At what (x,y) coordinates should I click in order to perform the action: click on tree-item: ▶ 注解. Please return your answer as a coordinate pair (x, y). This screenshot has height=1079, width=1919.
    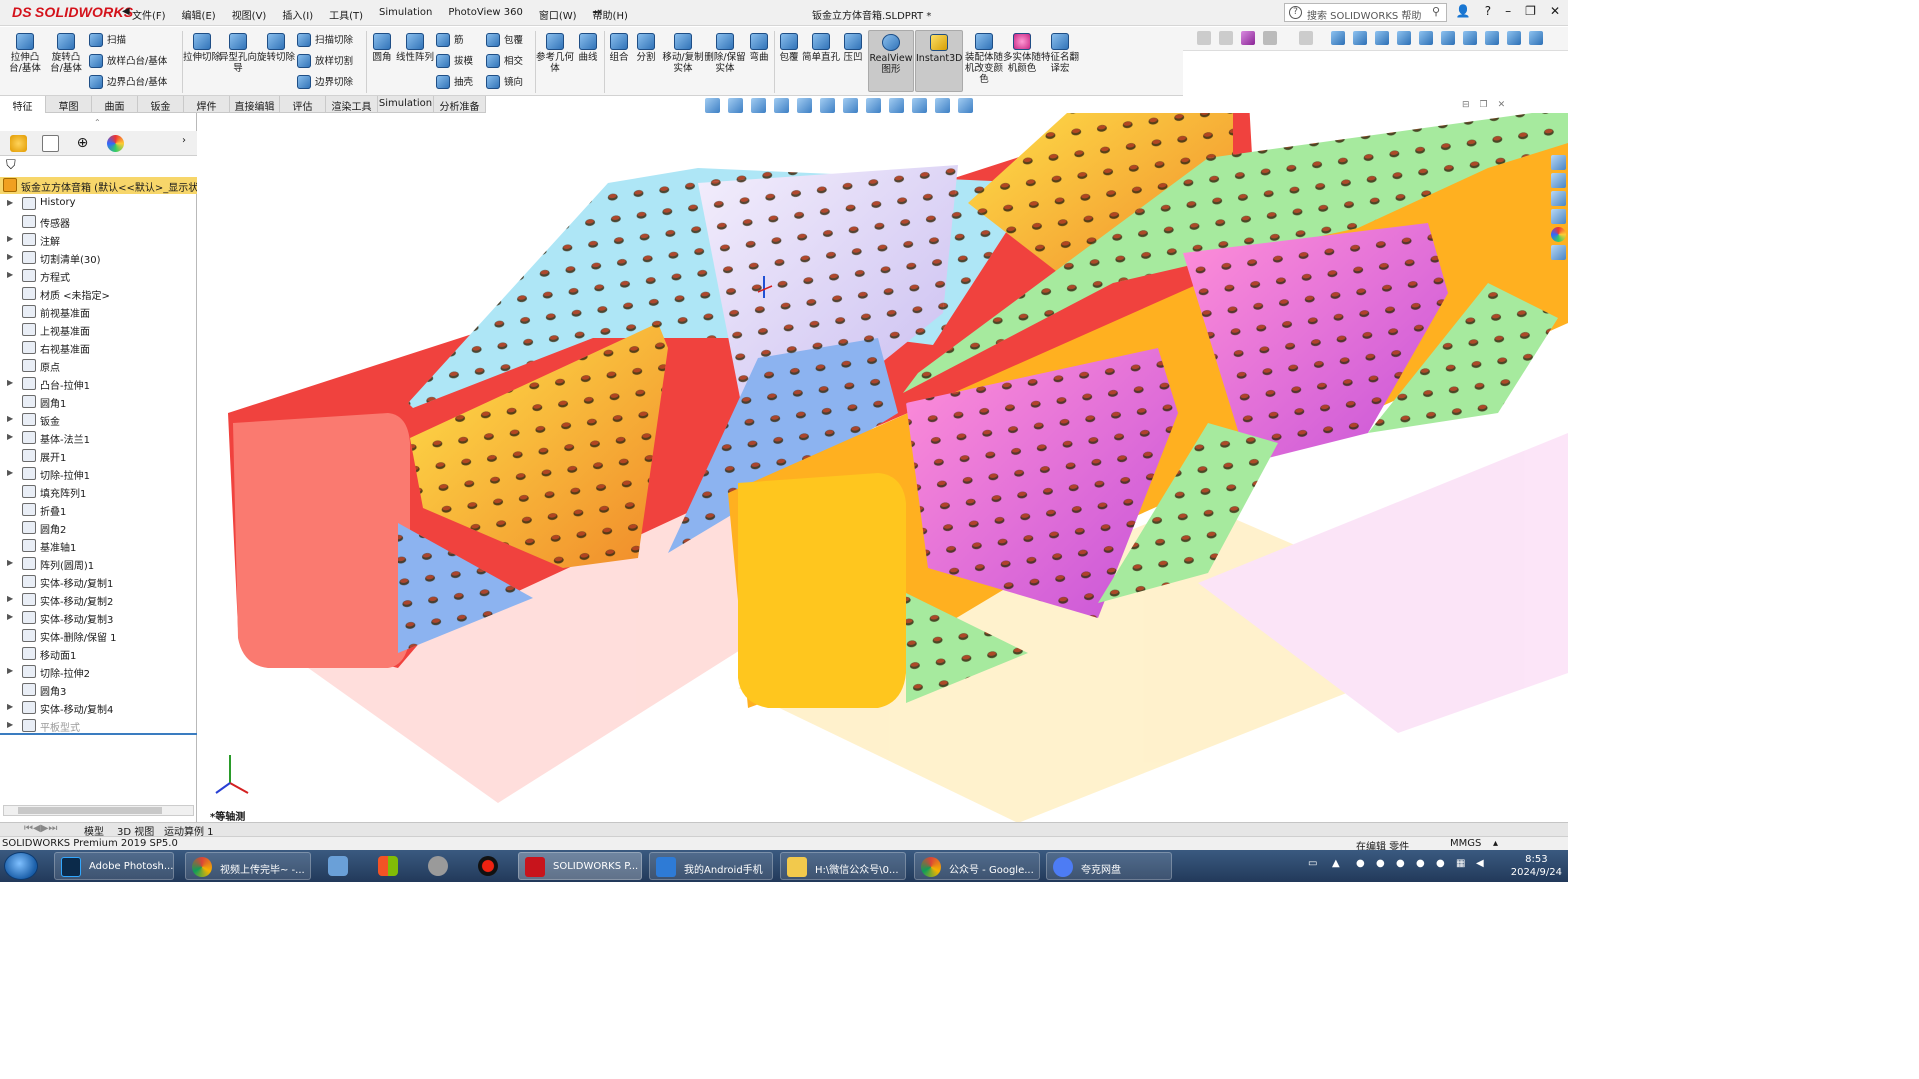
    Looking at the image, I should click on (98, 240).